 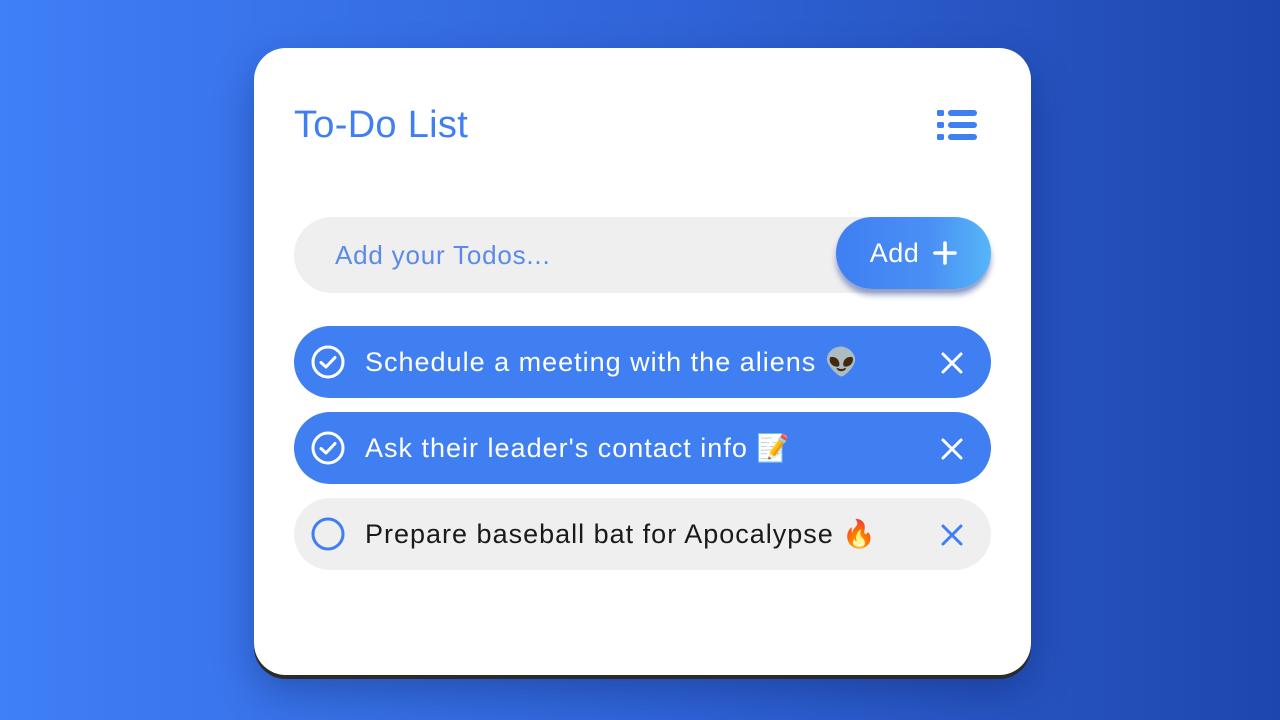 What do you see at coordinates (612, 362) in the screenshot?
I see `todo-text: Schedule a meeting with the aliens 👽` at bounding box center [612, 362].